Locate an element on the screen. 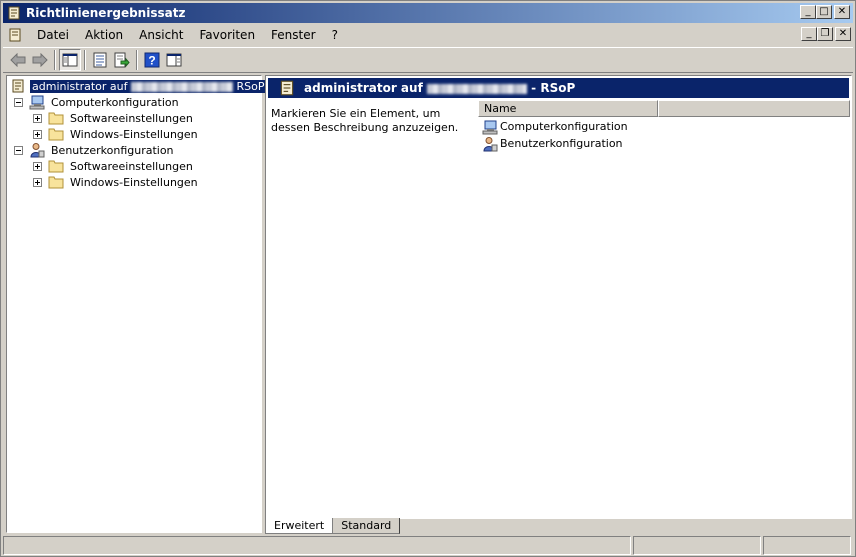  tree-item-user-windows: Windows-Einstellungen is located at coordinates (116, 182).